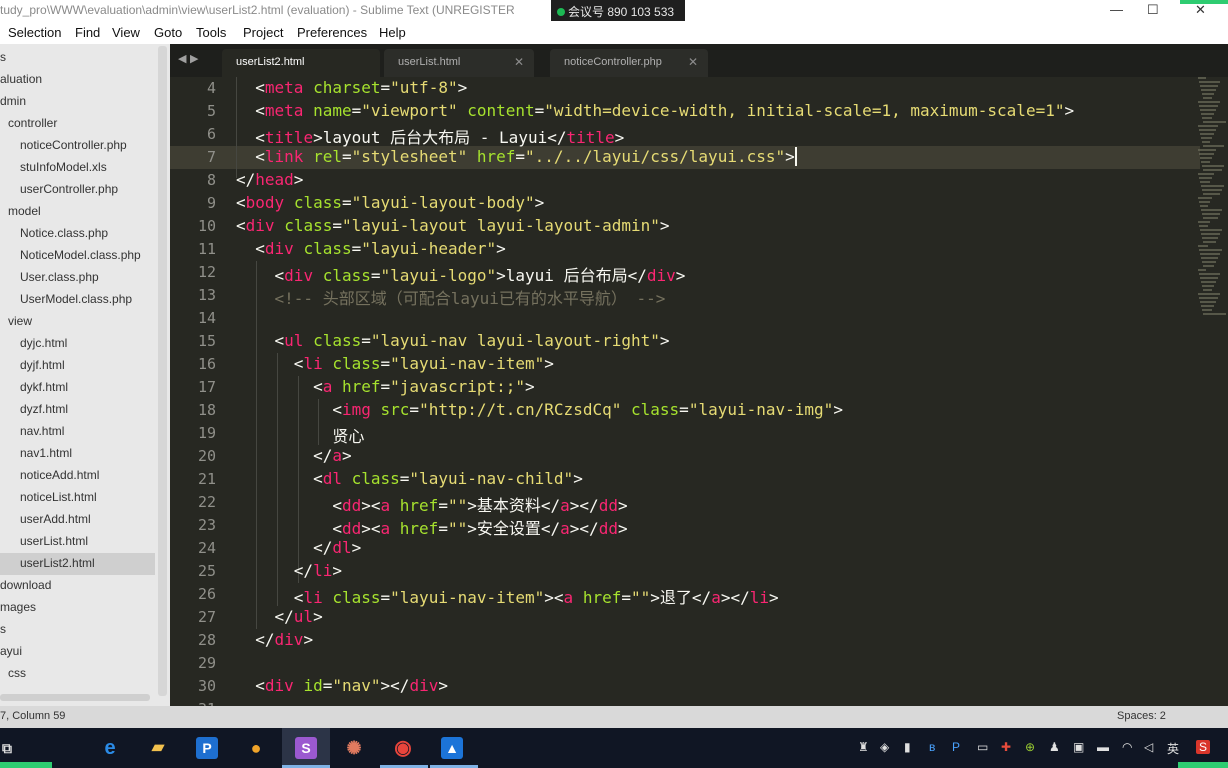  What do you see at coordinates (77, 190) in the screenshot?
I see `sidebar-file: userController.php` at bounding box center [77, 190].